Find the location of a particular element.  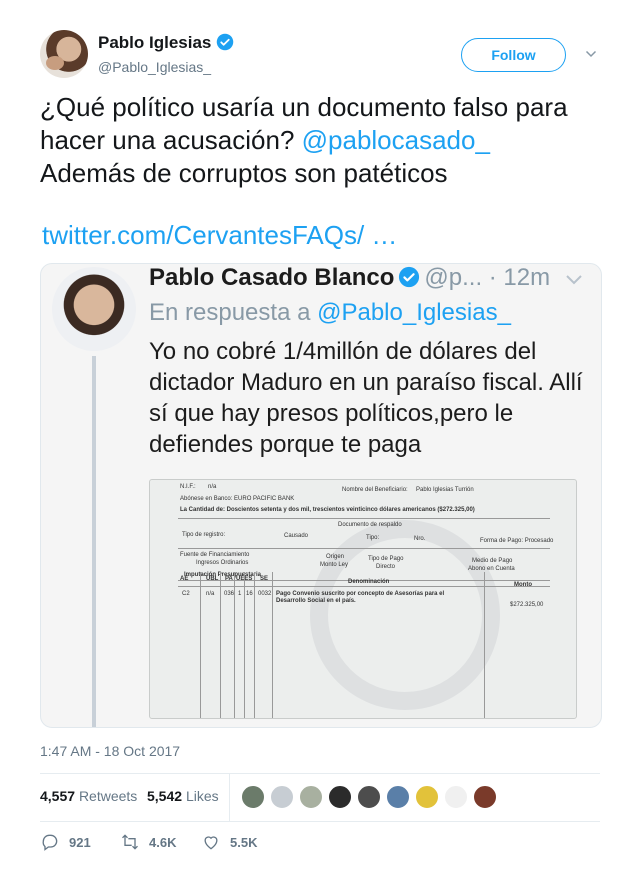

doc-row-pa: 036 is located at coordinates (229, 594).